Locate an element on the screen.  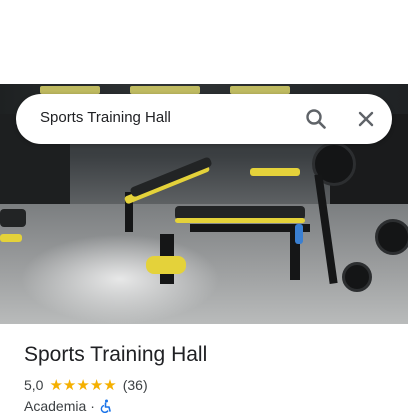
rating-value: 5,0 is located at coordinates (34, 385).